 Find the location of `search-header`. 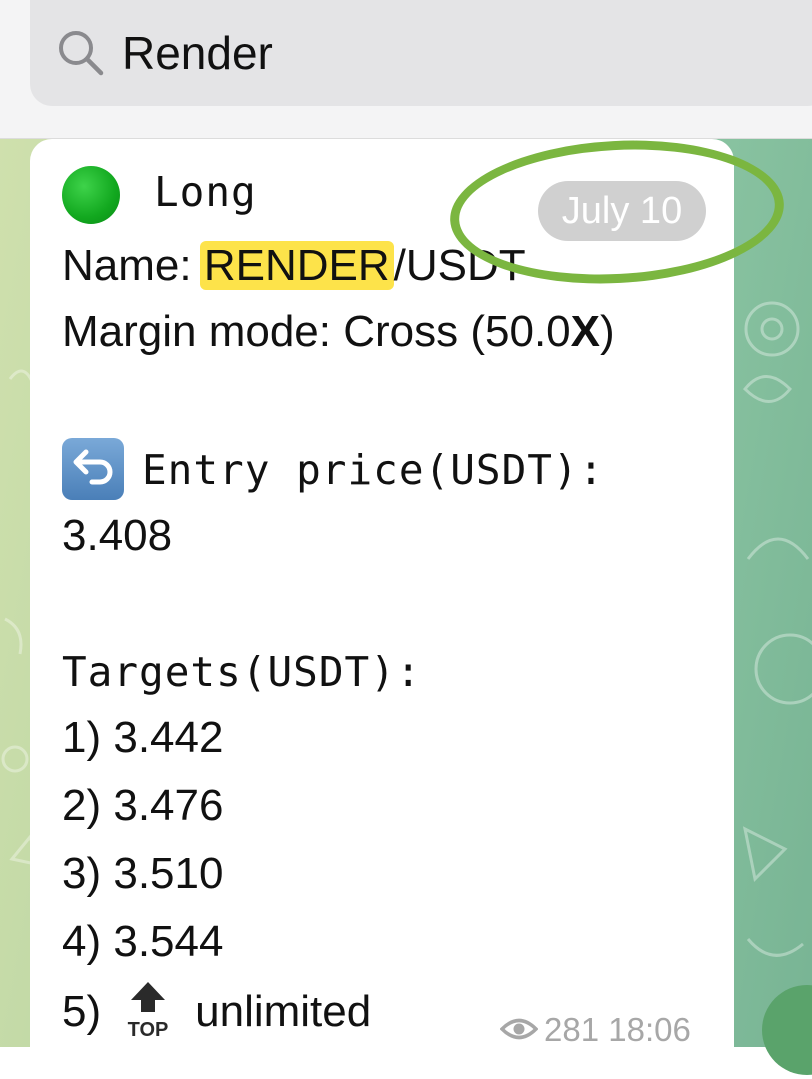

search-header is located at coordinates (406, 69).